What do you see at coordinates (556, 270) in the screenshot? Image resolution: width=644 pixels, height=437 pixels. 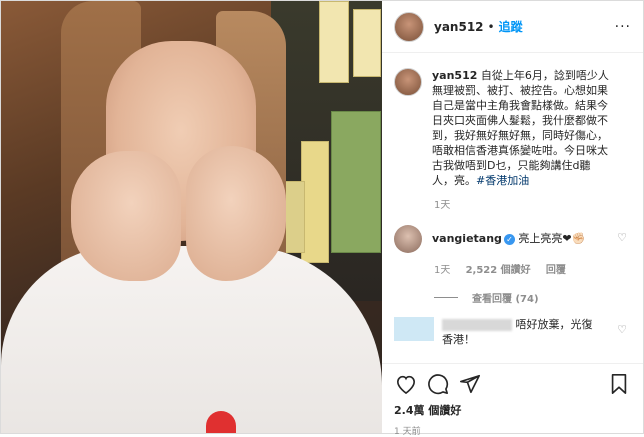 I see `reply-button: 回覆` at bounding box center [556, 270].